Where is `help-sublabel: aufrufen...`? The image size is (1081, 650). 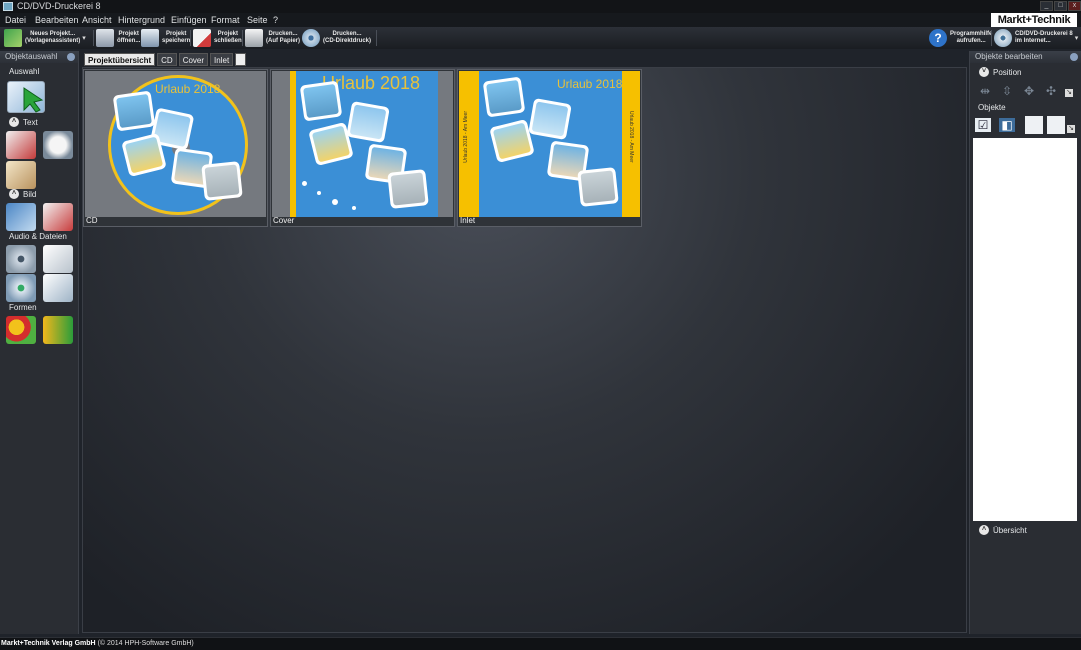
help-sublabel: aufrufen... is located at coordinates (971, 41).